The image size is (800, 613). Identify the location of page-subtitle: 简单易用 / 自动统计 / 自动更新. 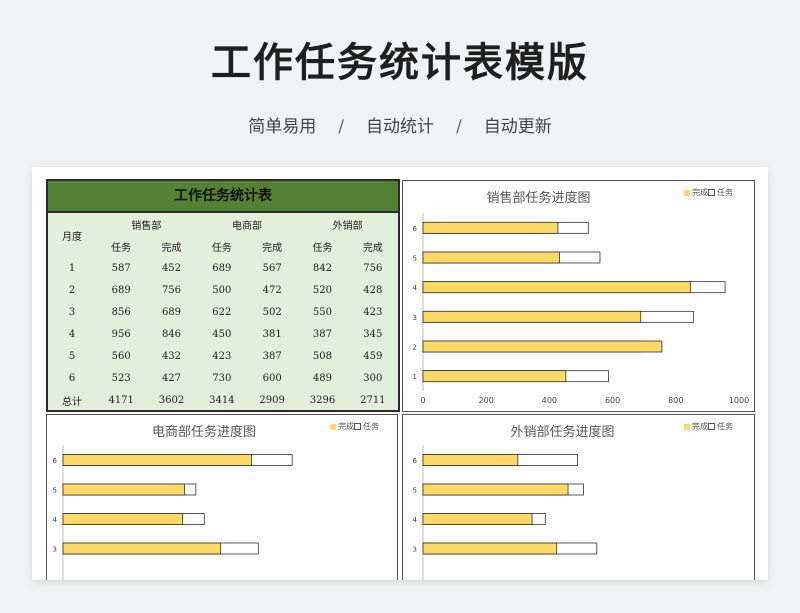
(400, 124).